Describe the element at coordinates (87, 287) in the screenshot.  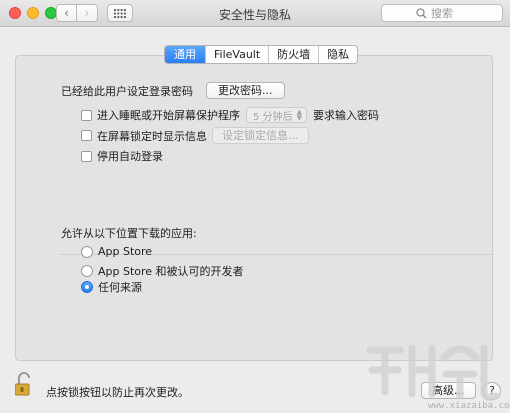
I see `anywhere-radio` at that location.